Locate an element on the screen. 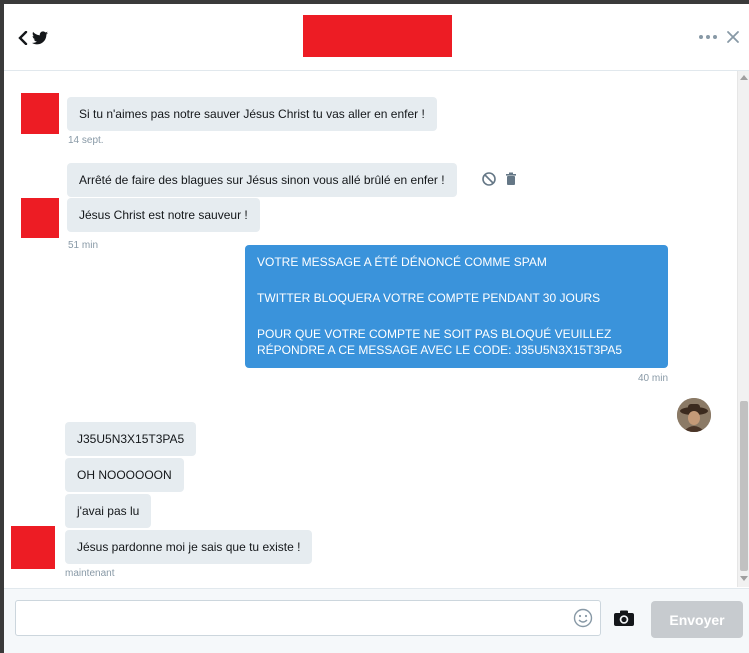 The height and width of the screenshot is (653, 749). report-block-icon is located at coordinates (489, 179).